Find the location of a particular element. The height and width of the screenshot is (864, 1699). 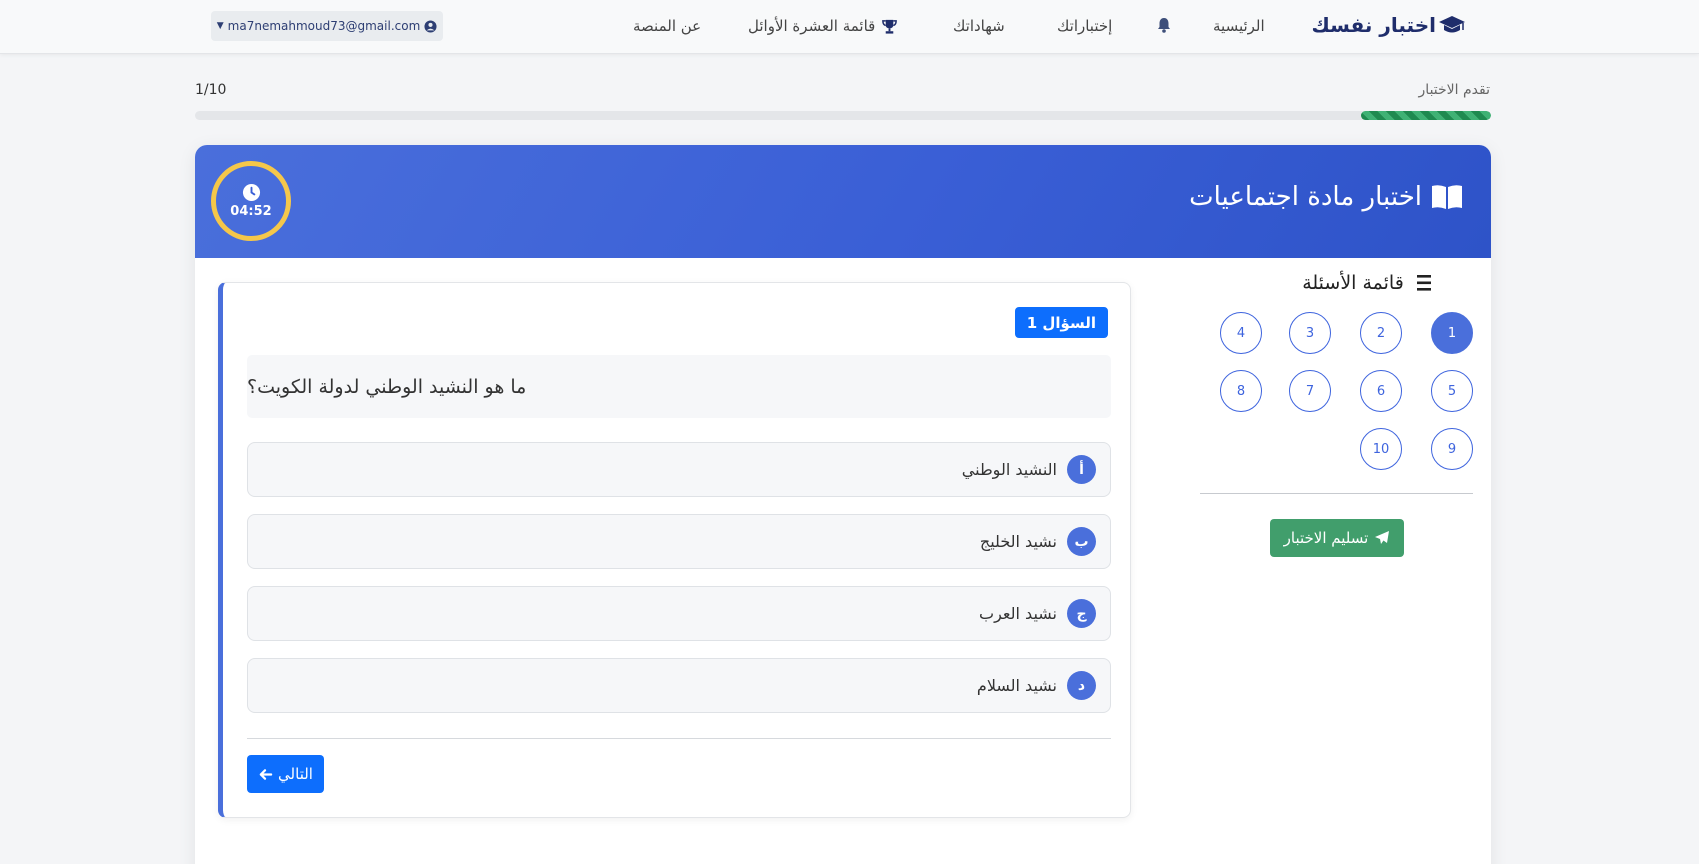

brand-logo: اختبار نفسك is located at coordinates (1389, 25).